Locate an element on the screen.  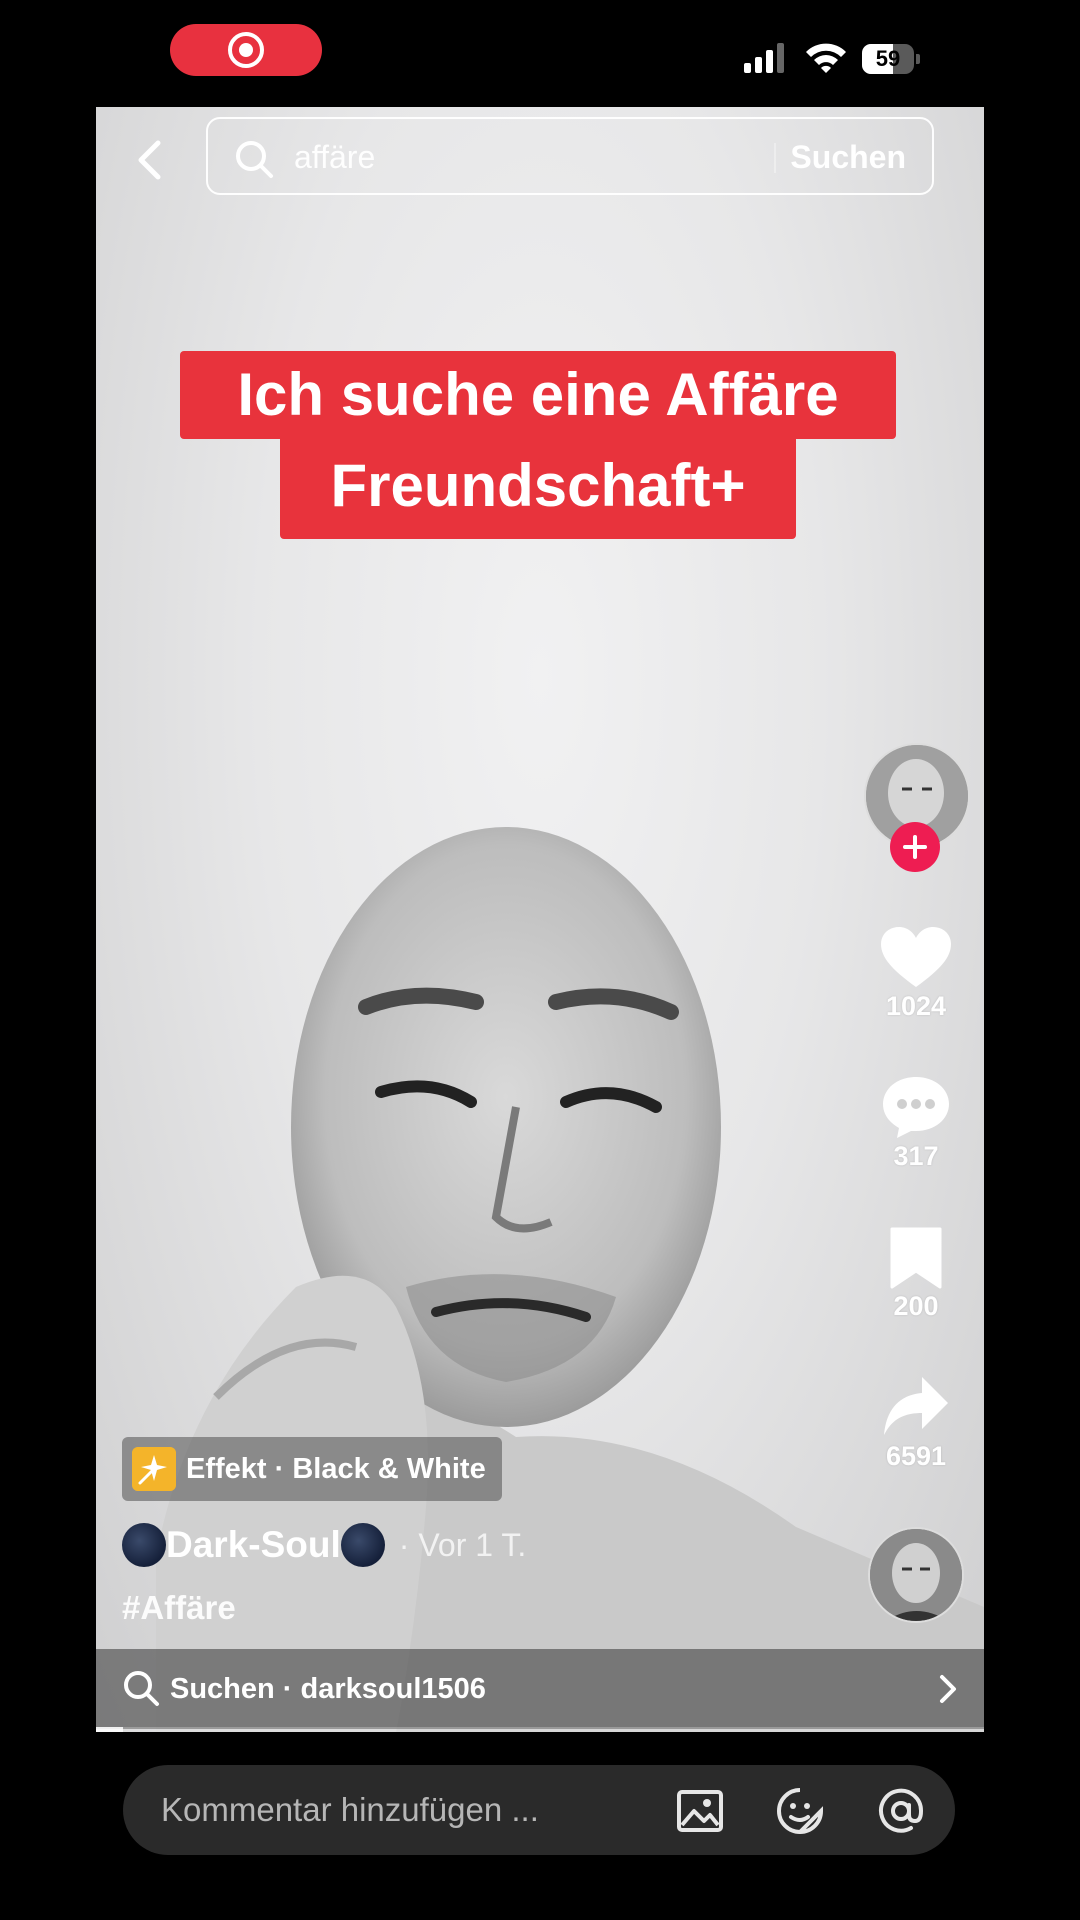
save-button: 200 is located at coordinates (916, 1274).